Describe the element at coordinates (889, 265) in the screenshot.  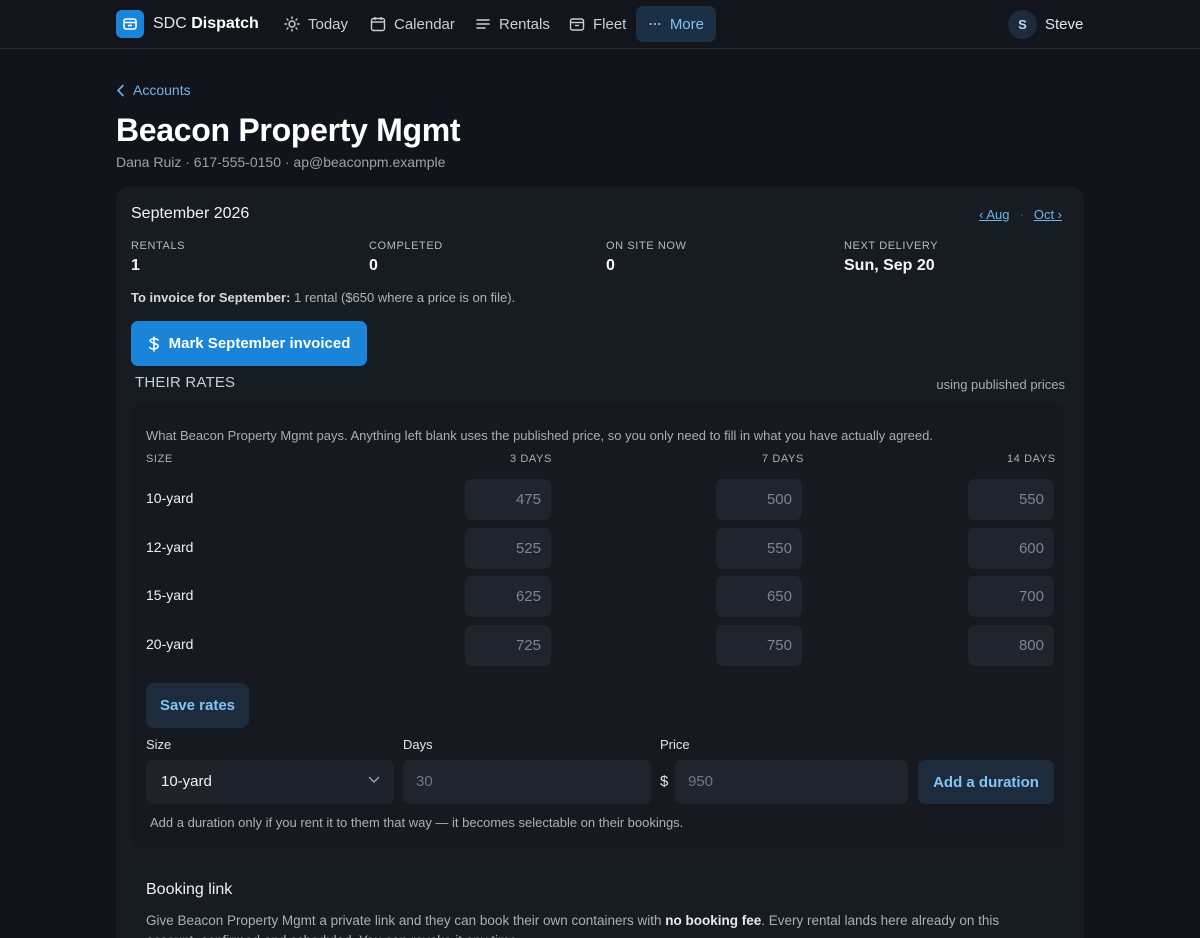
I see `stat-value: Sun, Sep 20` at that location.